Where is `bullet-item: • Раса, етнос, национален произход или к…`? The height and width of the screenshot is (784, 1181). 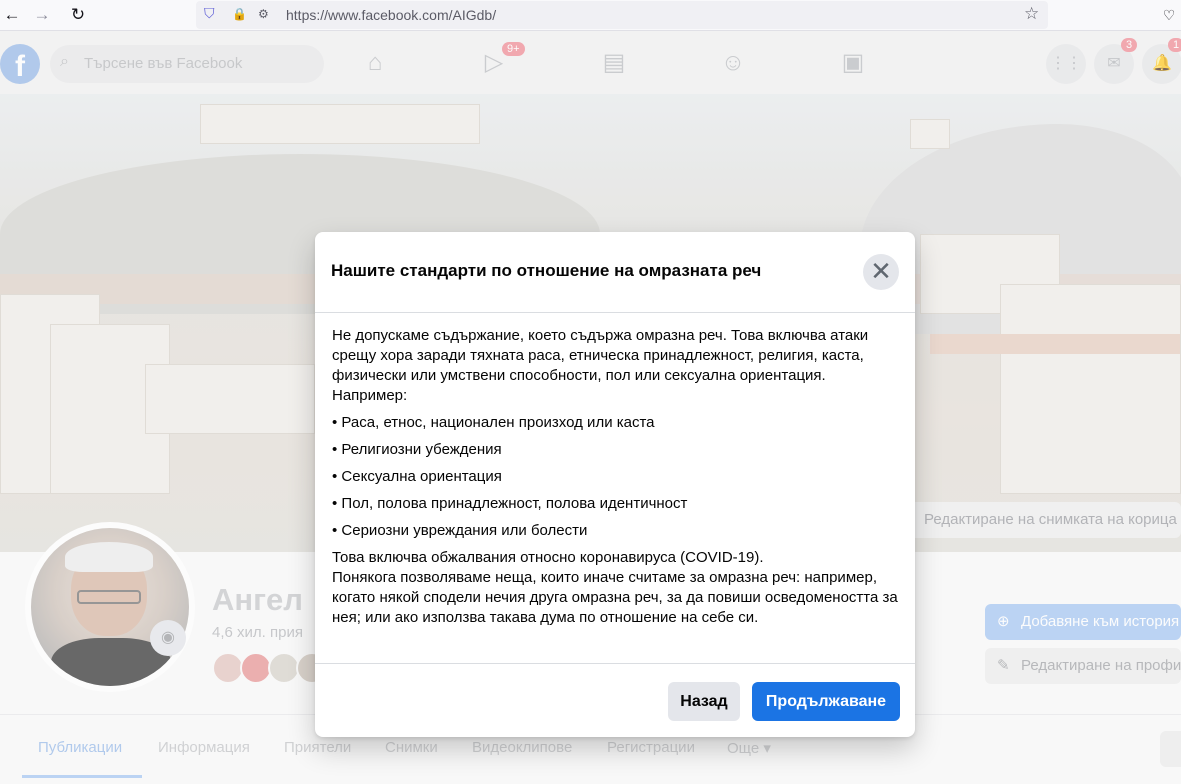 bullet-item: • Раса, етнос, национален произход или к… is located at coordinates (493, 422).